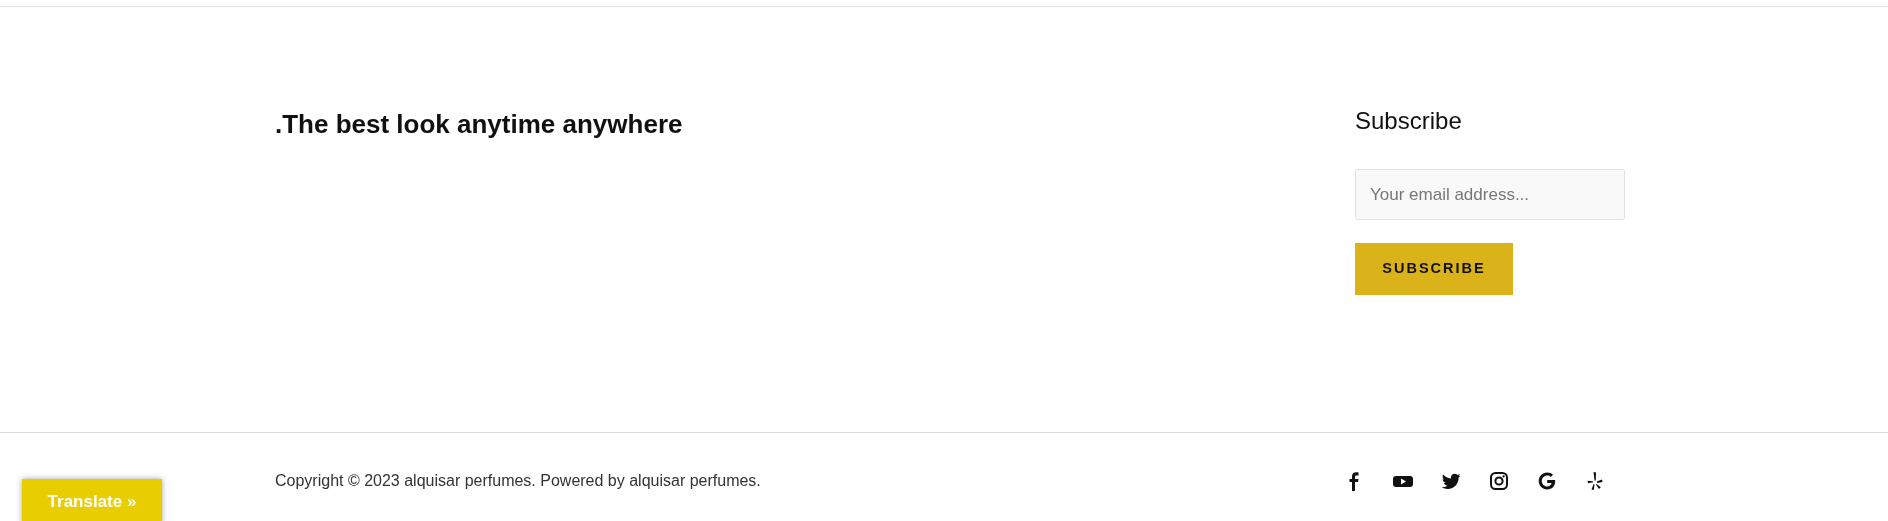 The width and height of the screenshot is (1888, 521). Describe the element at coordinates (1434, 269) in the screenshot. I see `subscribe-button: SUBSCRIBE` at that location.